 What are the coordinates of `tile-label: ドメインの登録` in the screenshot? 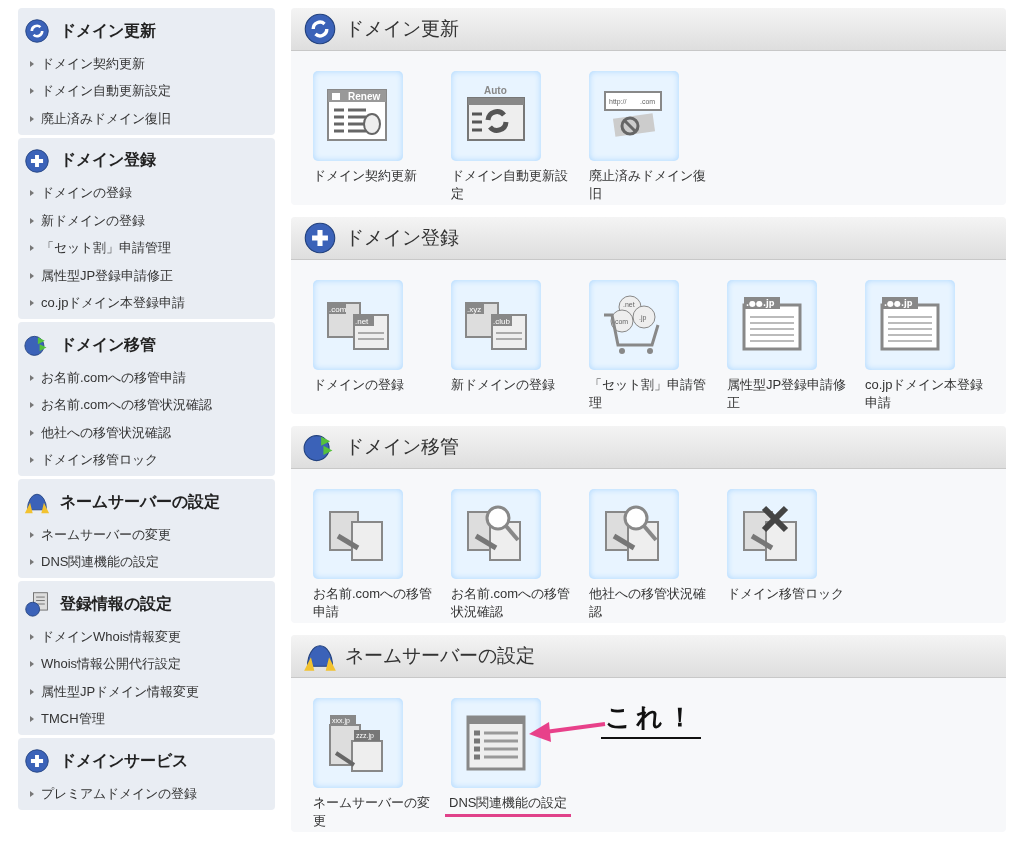 It's located at (374, 385).